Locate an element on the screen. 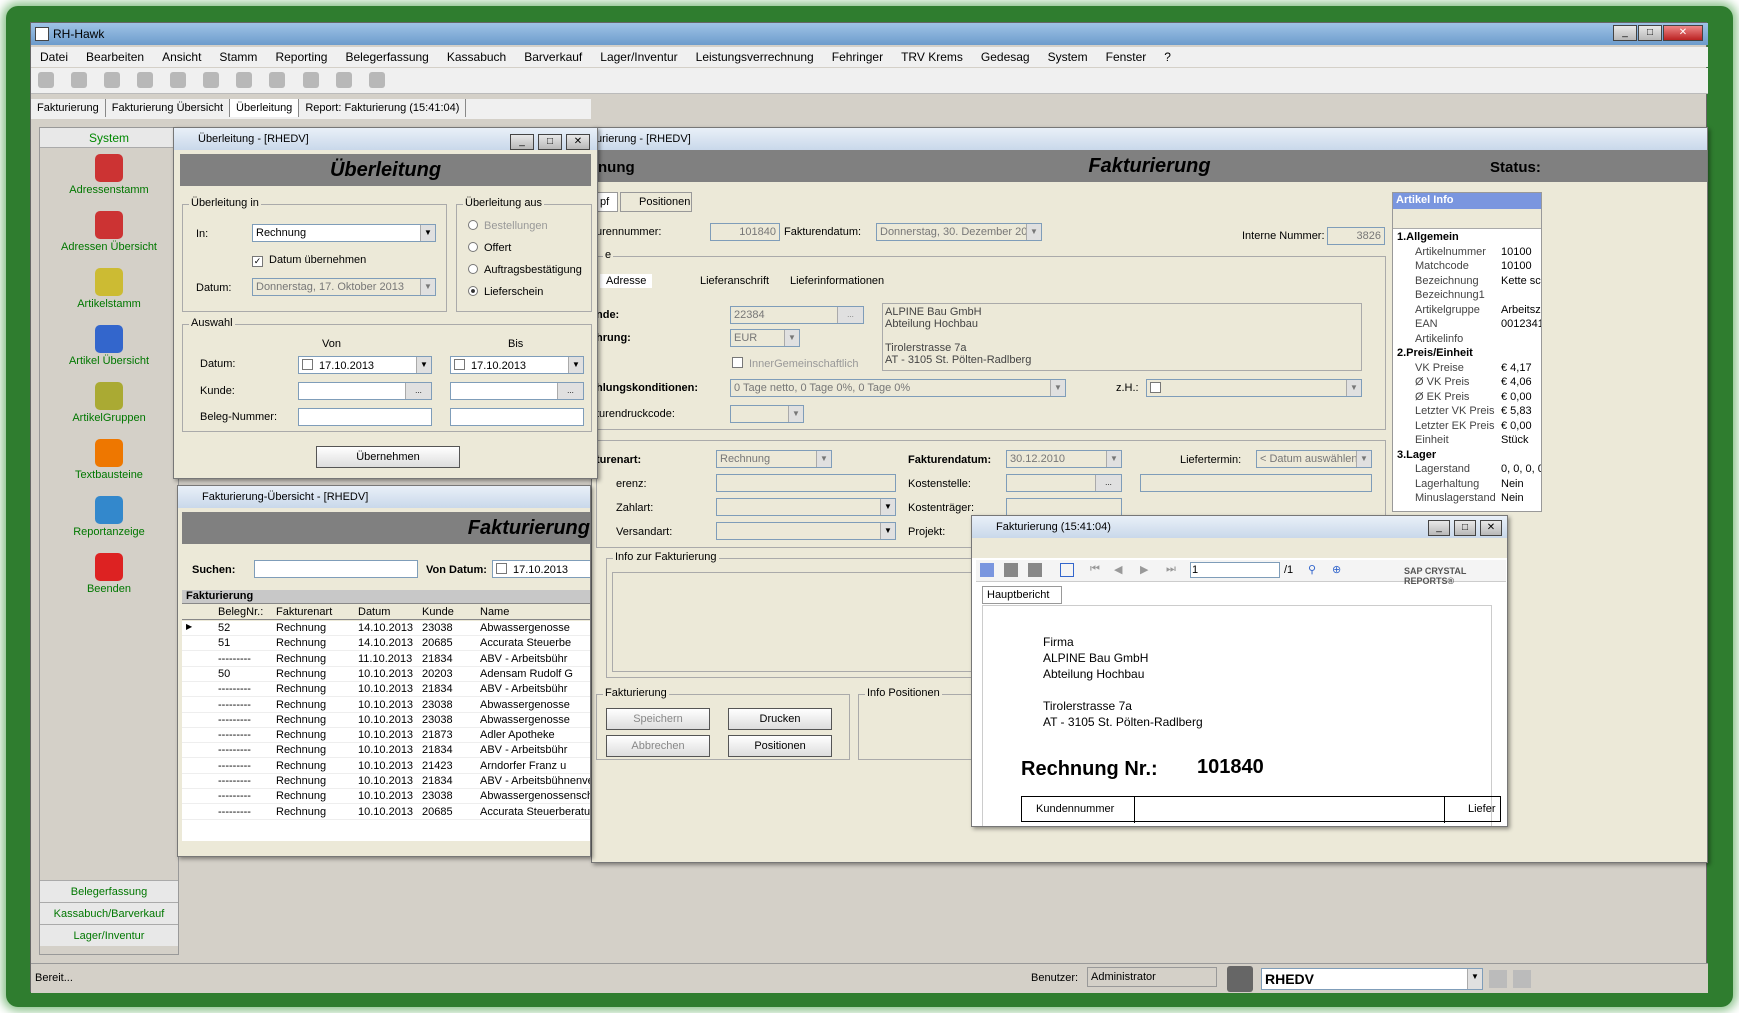 This screenshot has width=1739, height=1013. radio-0: Bestellungen is located at coordinates (525, 231).